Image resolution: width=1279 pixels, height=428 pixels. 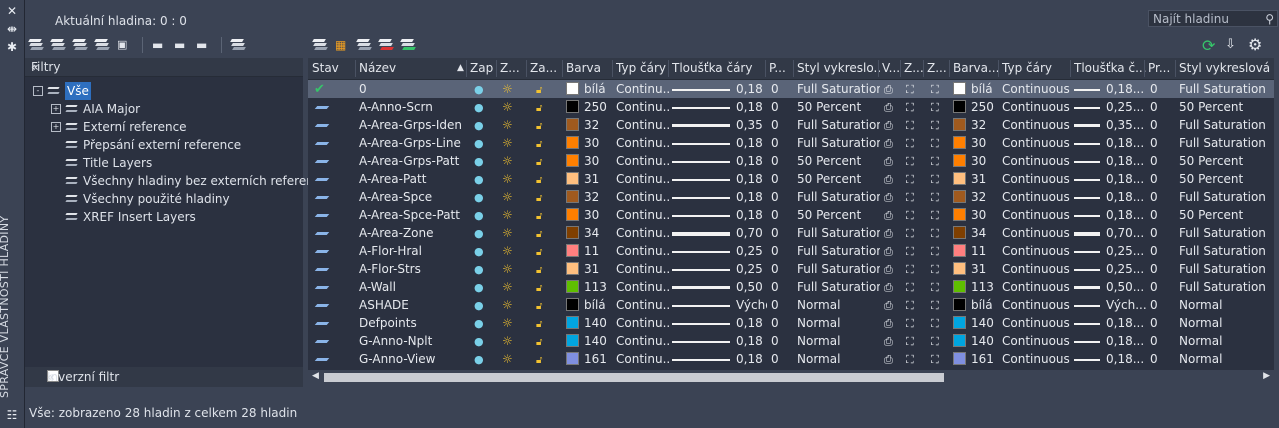 What do you see at coordinates (719, 125) in the screenshot?
I see `layer-lineweight: 0,35 mm` at bounding box center [719, 125].